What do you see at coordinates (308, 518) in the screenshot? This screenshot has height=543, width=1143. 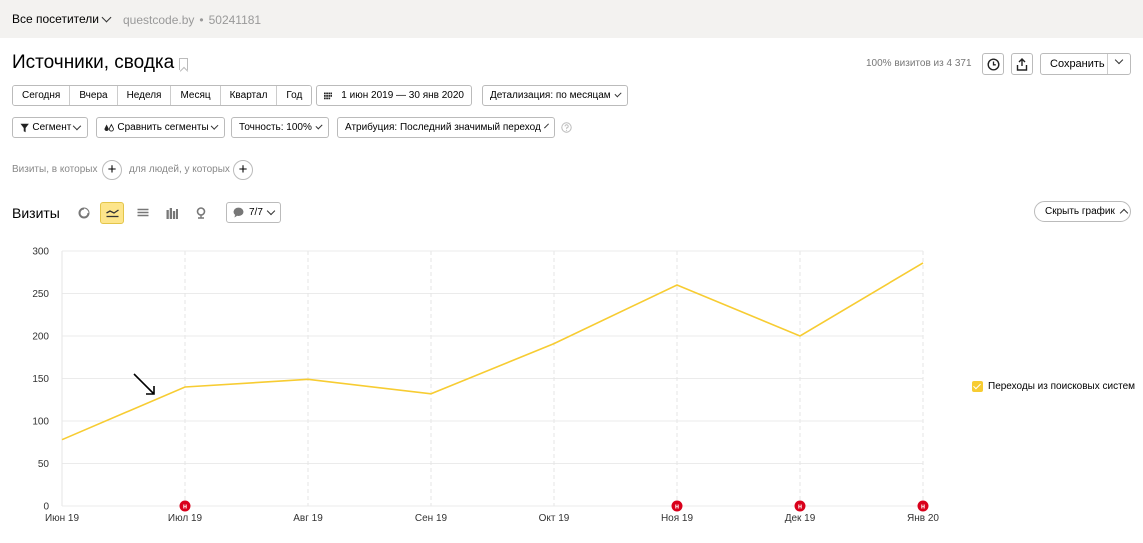 I see `x-tick-label: Авг 19` at bounding box center [308, 518].